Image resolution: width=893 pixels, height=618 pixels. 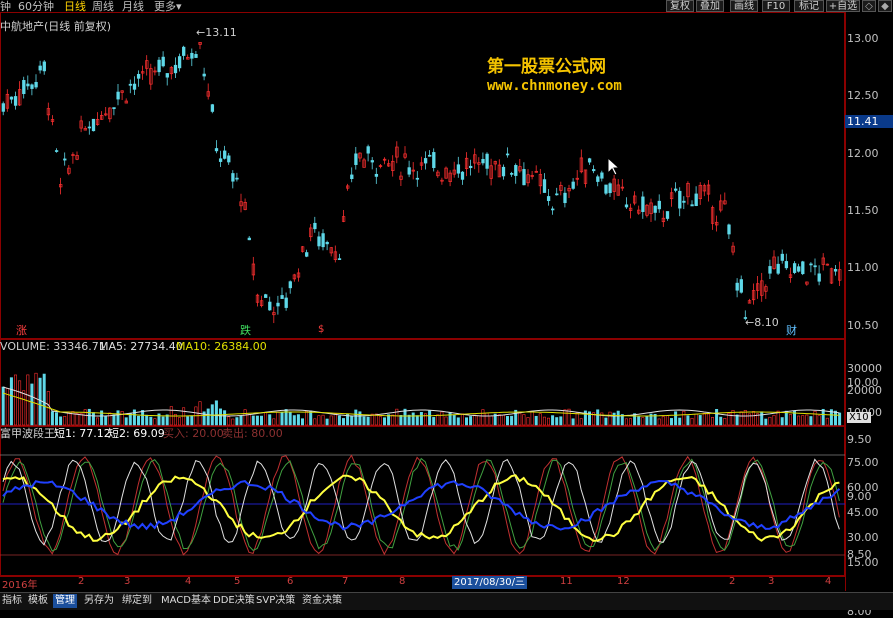 I want to click on axis-frame, so click(x=869, y=301).